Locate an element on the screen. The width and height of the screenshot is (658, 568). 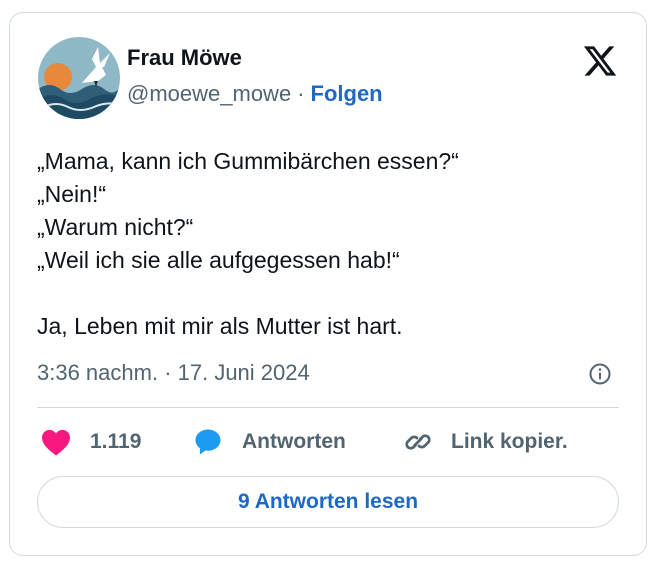
divider is located at coordinates (328, 407).